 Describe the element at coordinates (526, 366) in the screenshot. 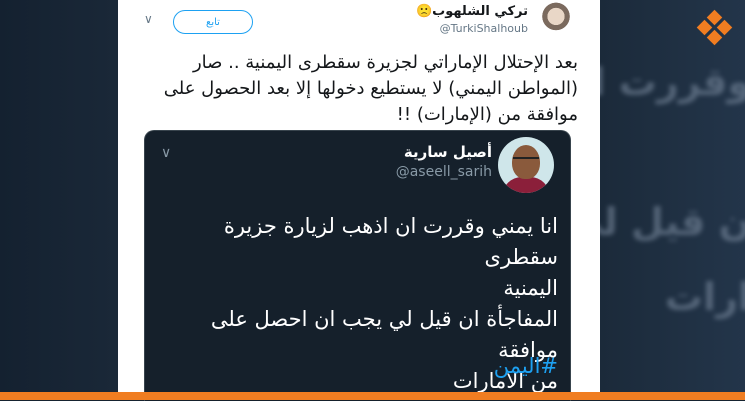

I see `hashtag-link: #اليمن` at that location.